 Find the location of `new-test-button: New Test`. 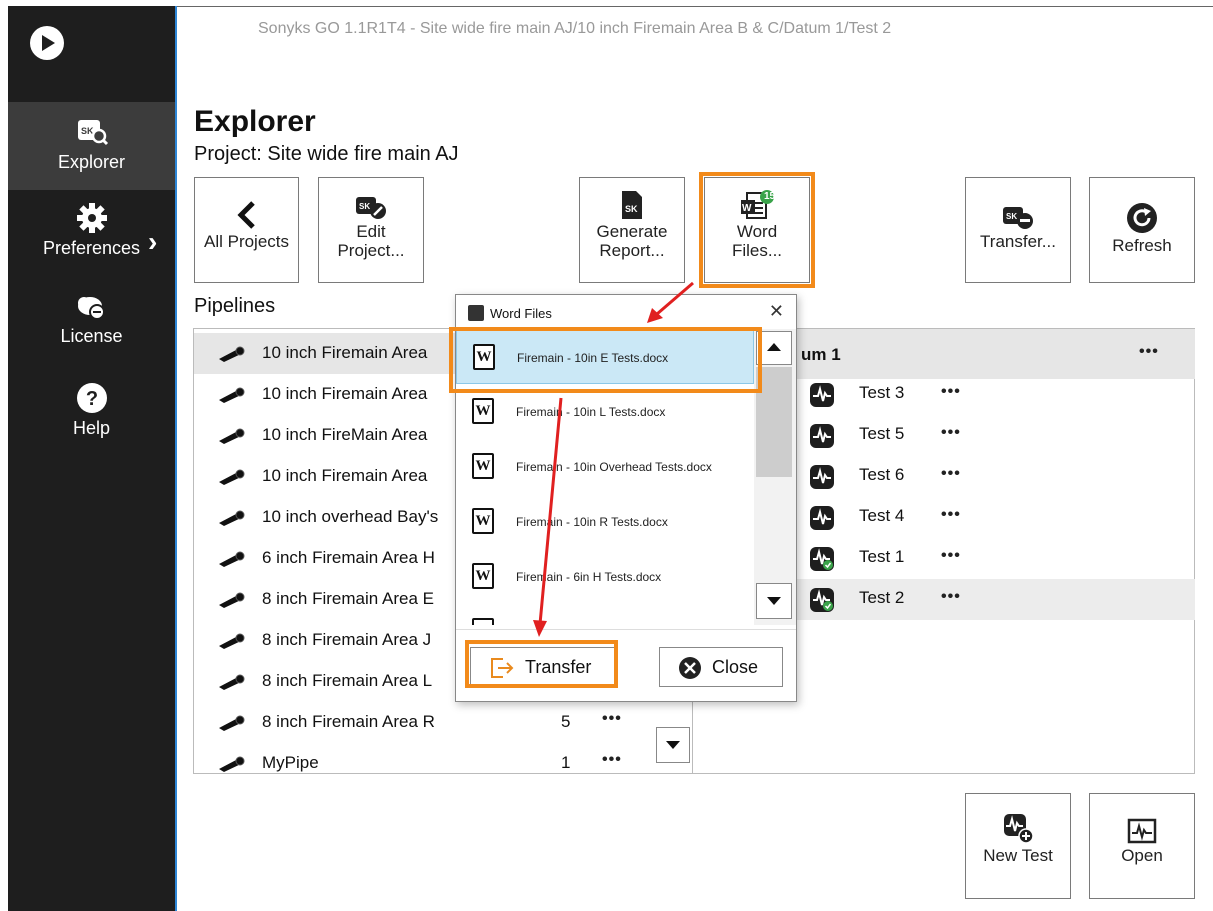

new-test-button: New Test is located at coordinates (1018, 846).